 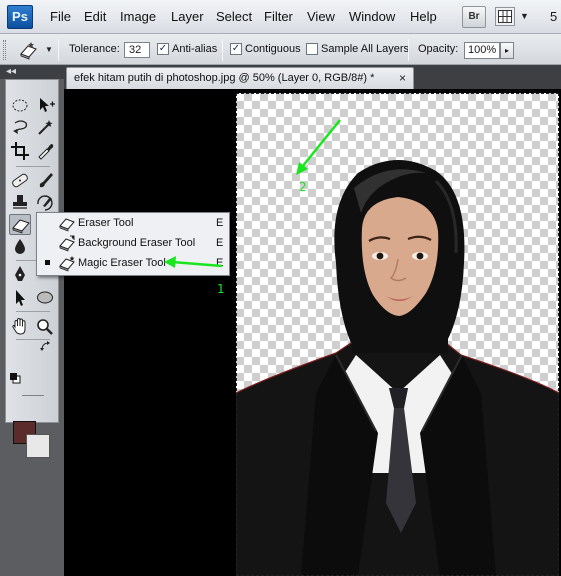 I want to click on ellipse-shape-icon, so click(x=45, y=297).